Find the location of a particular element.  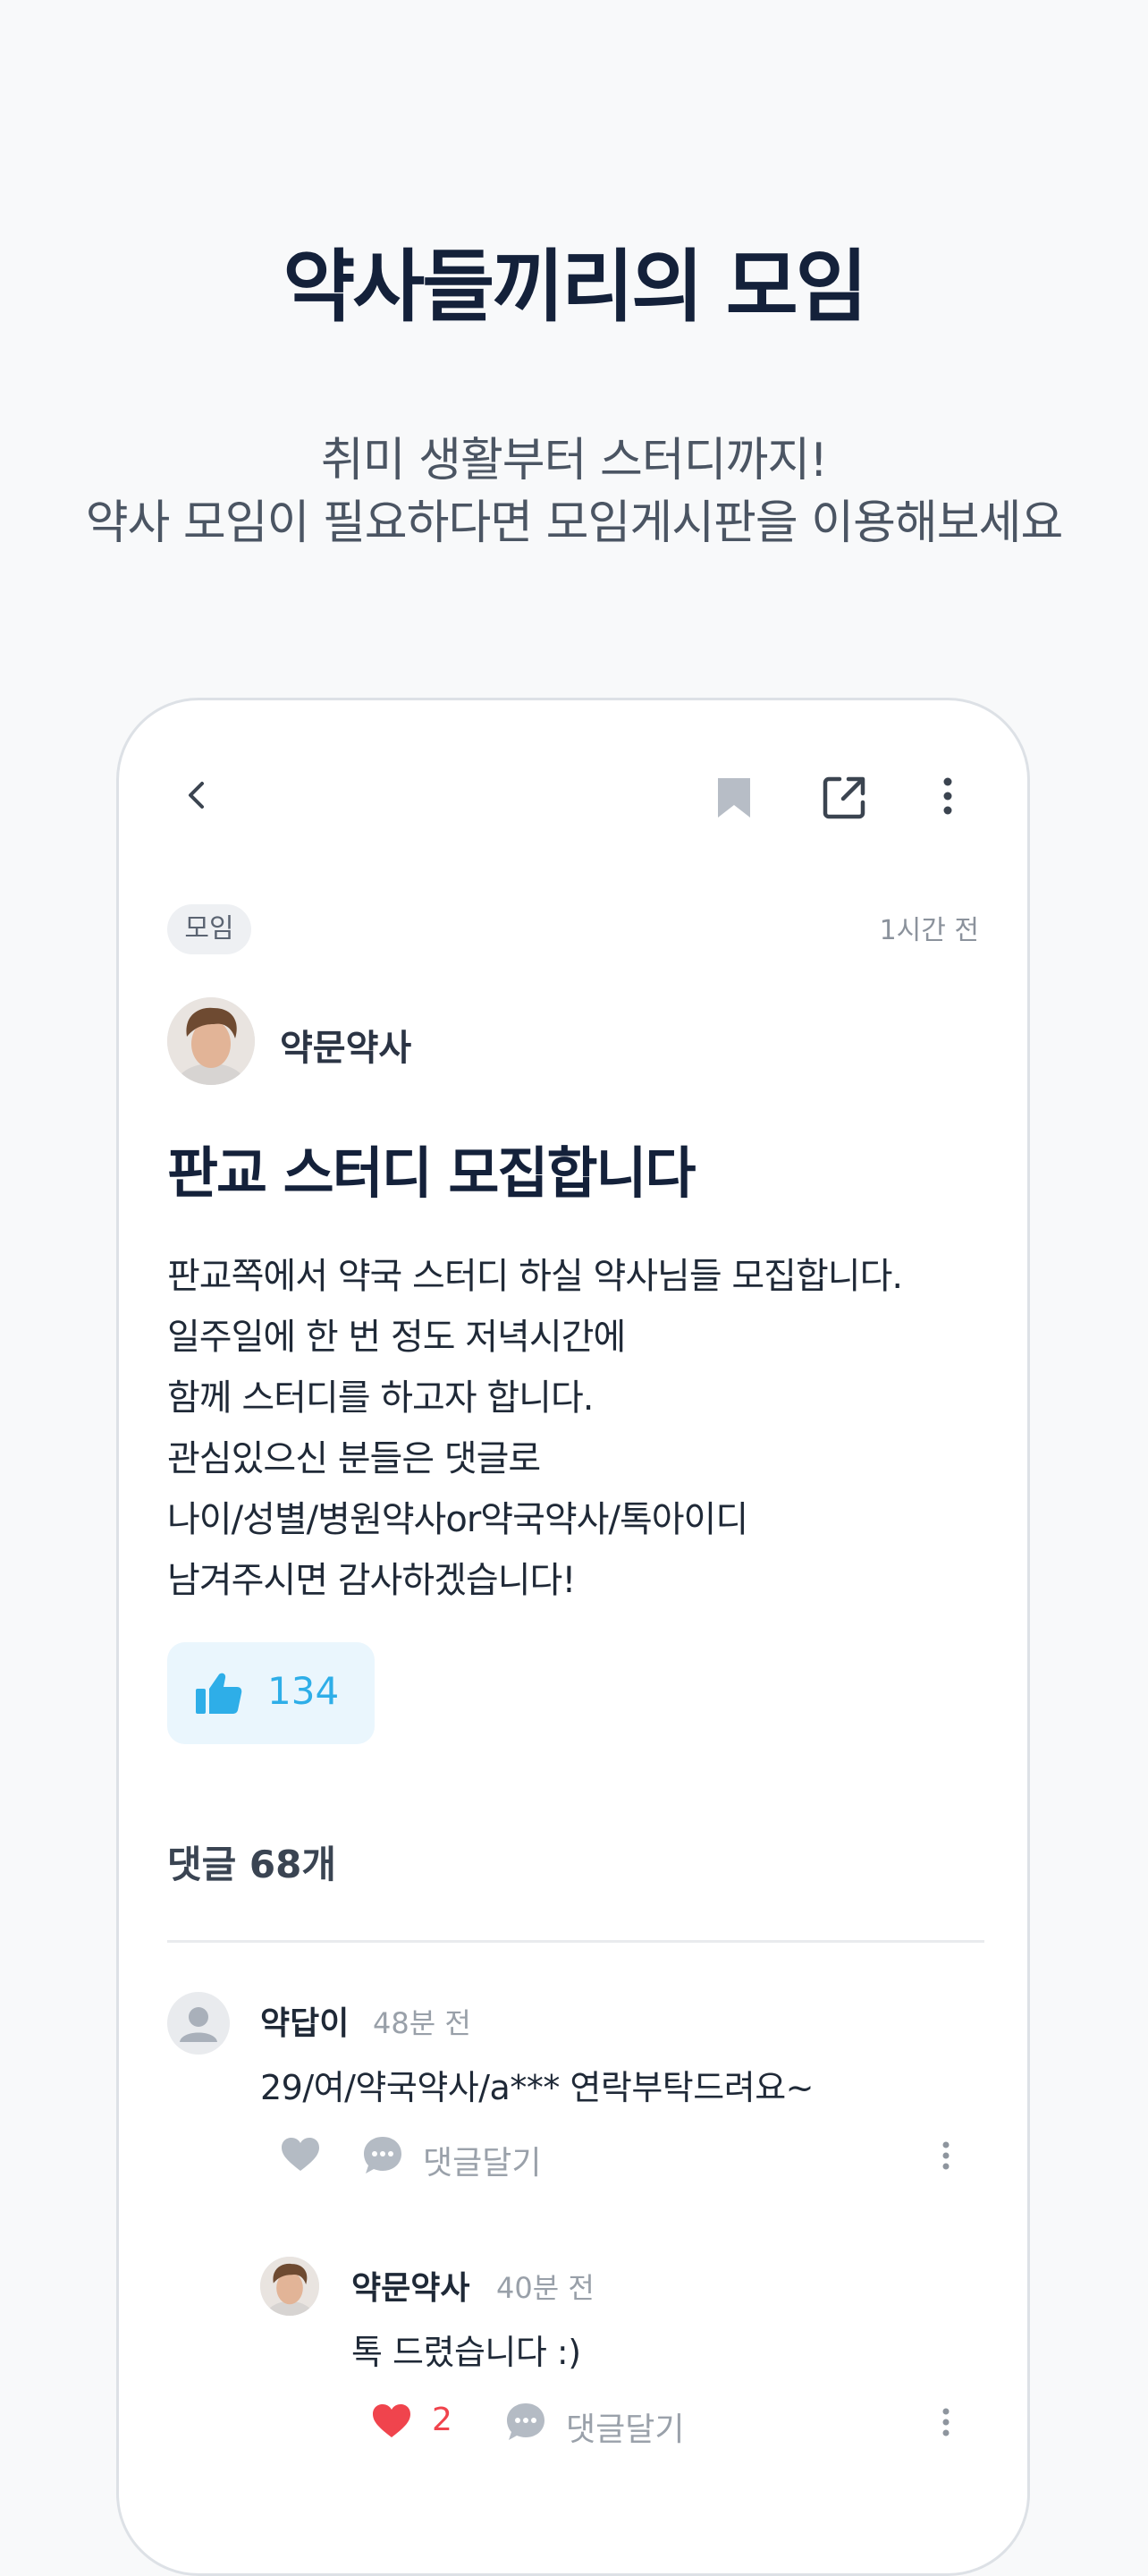

share-icon is located at coordinates (844, 798).